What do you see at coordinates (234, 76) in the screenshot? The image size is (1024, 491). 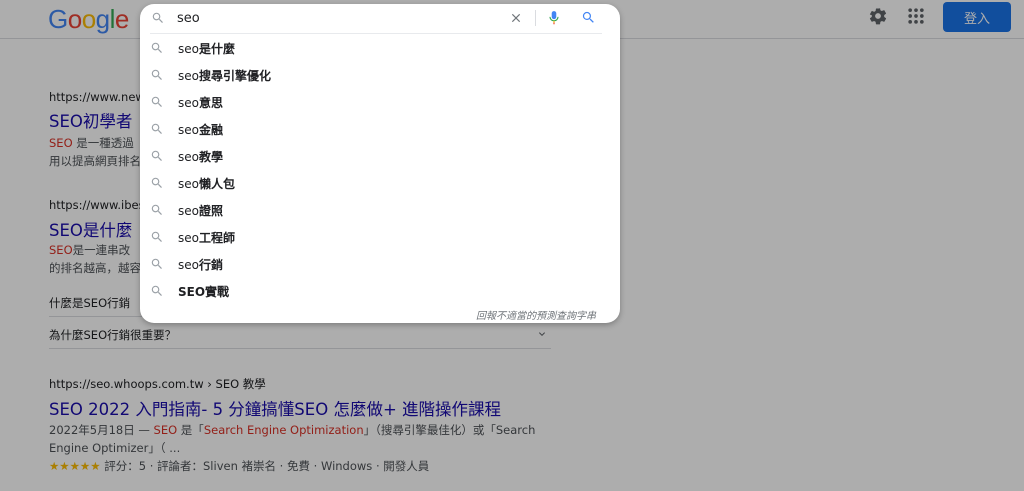 I see `suggestion-suffix: 搜尋引擎優化` at bounding box center [234, 76].